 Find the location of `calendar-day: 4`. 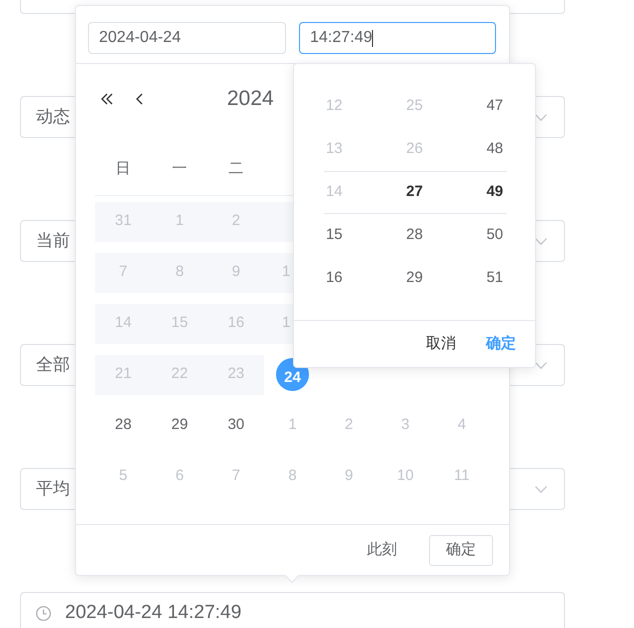

calendar-day: 4 is located at coordinates (462, 425).